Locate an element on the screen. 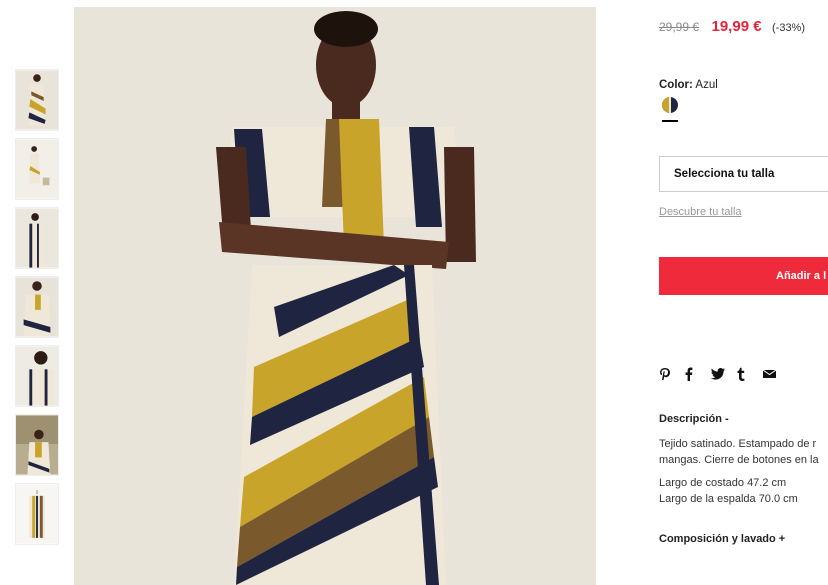 The height and width of the screenshot is (585, 828). measure-side-length: Largo de costado 47.2 cm is located at coordinates (723, 483).